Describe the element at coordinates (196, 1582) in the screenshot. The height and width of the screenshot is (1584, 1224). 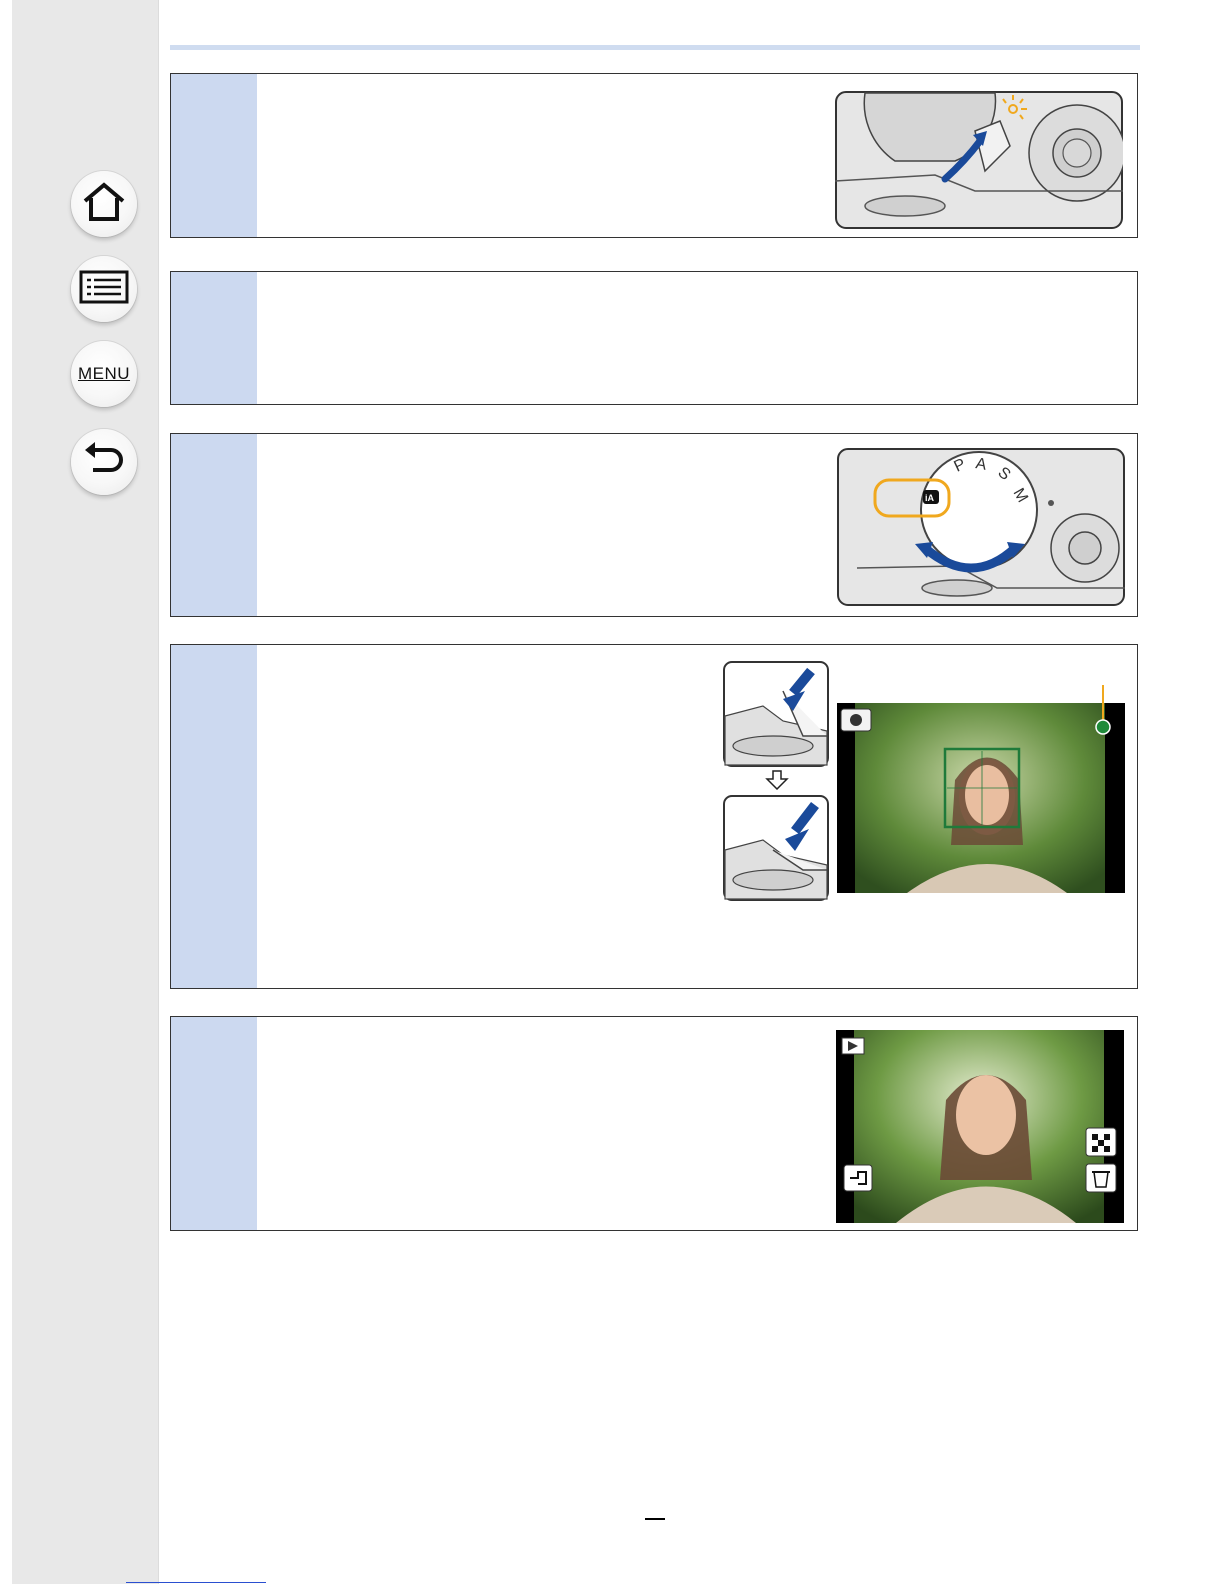
I see `footer-link-underline` at that location.